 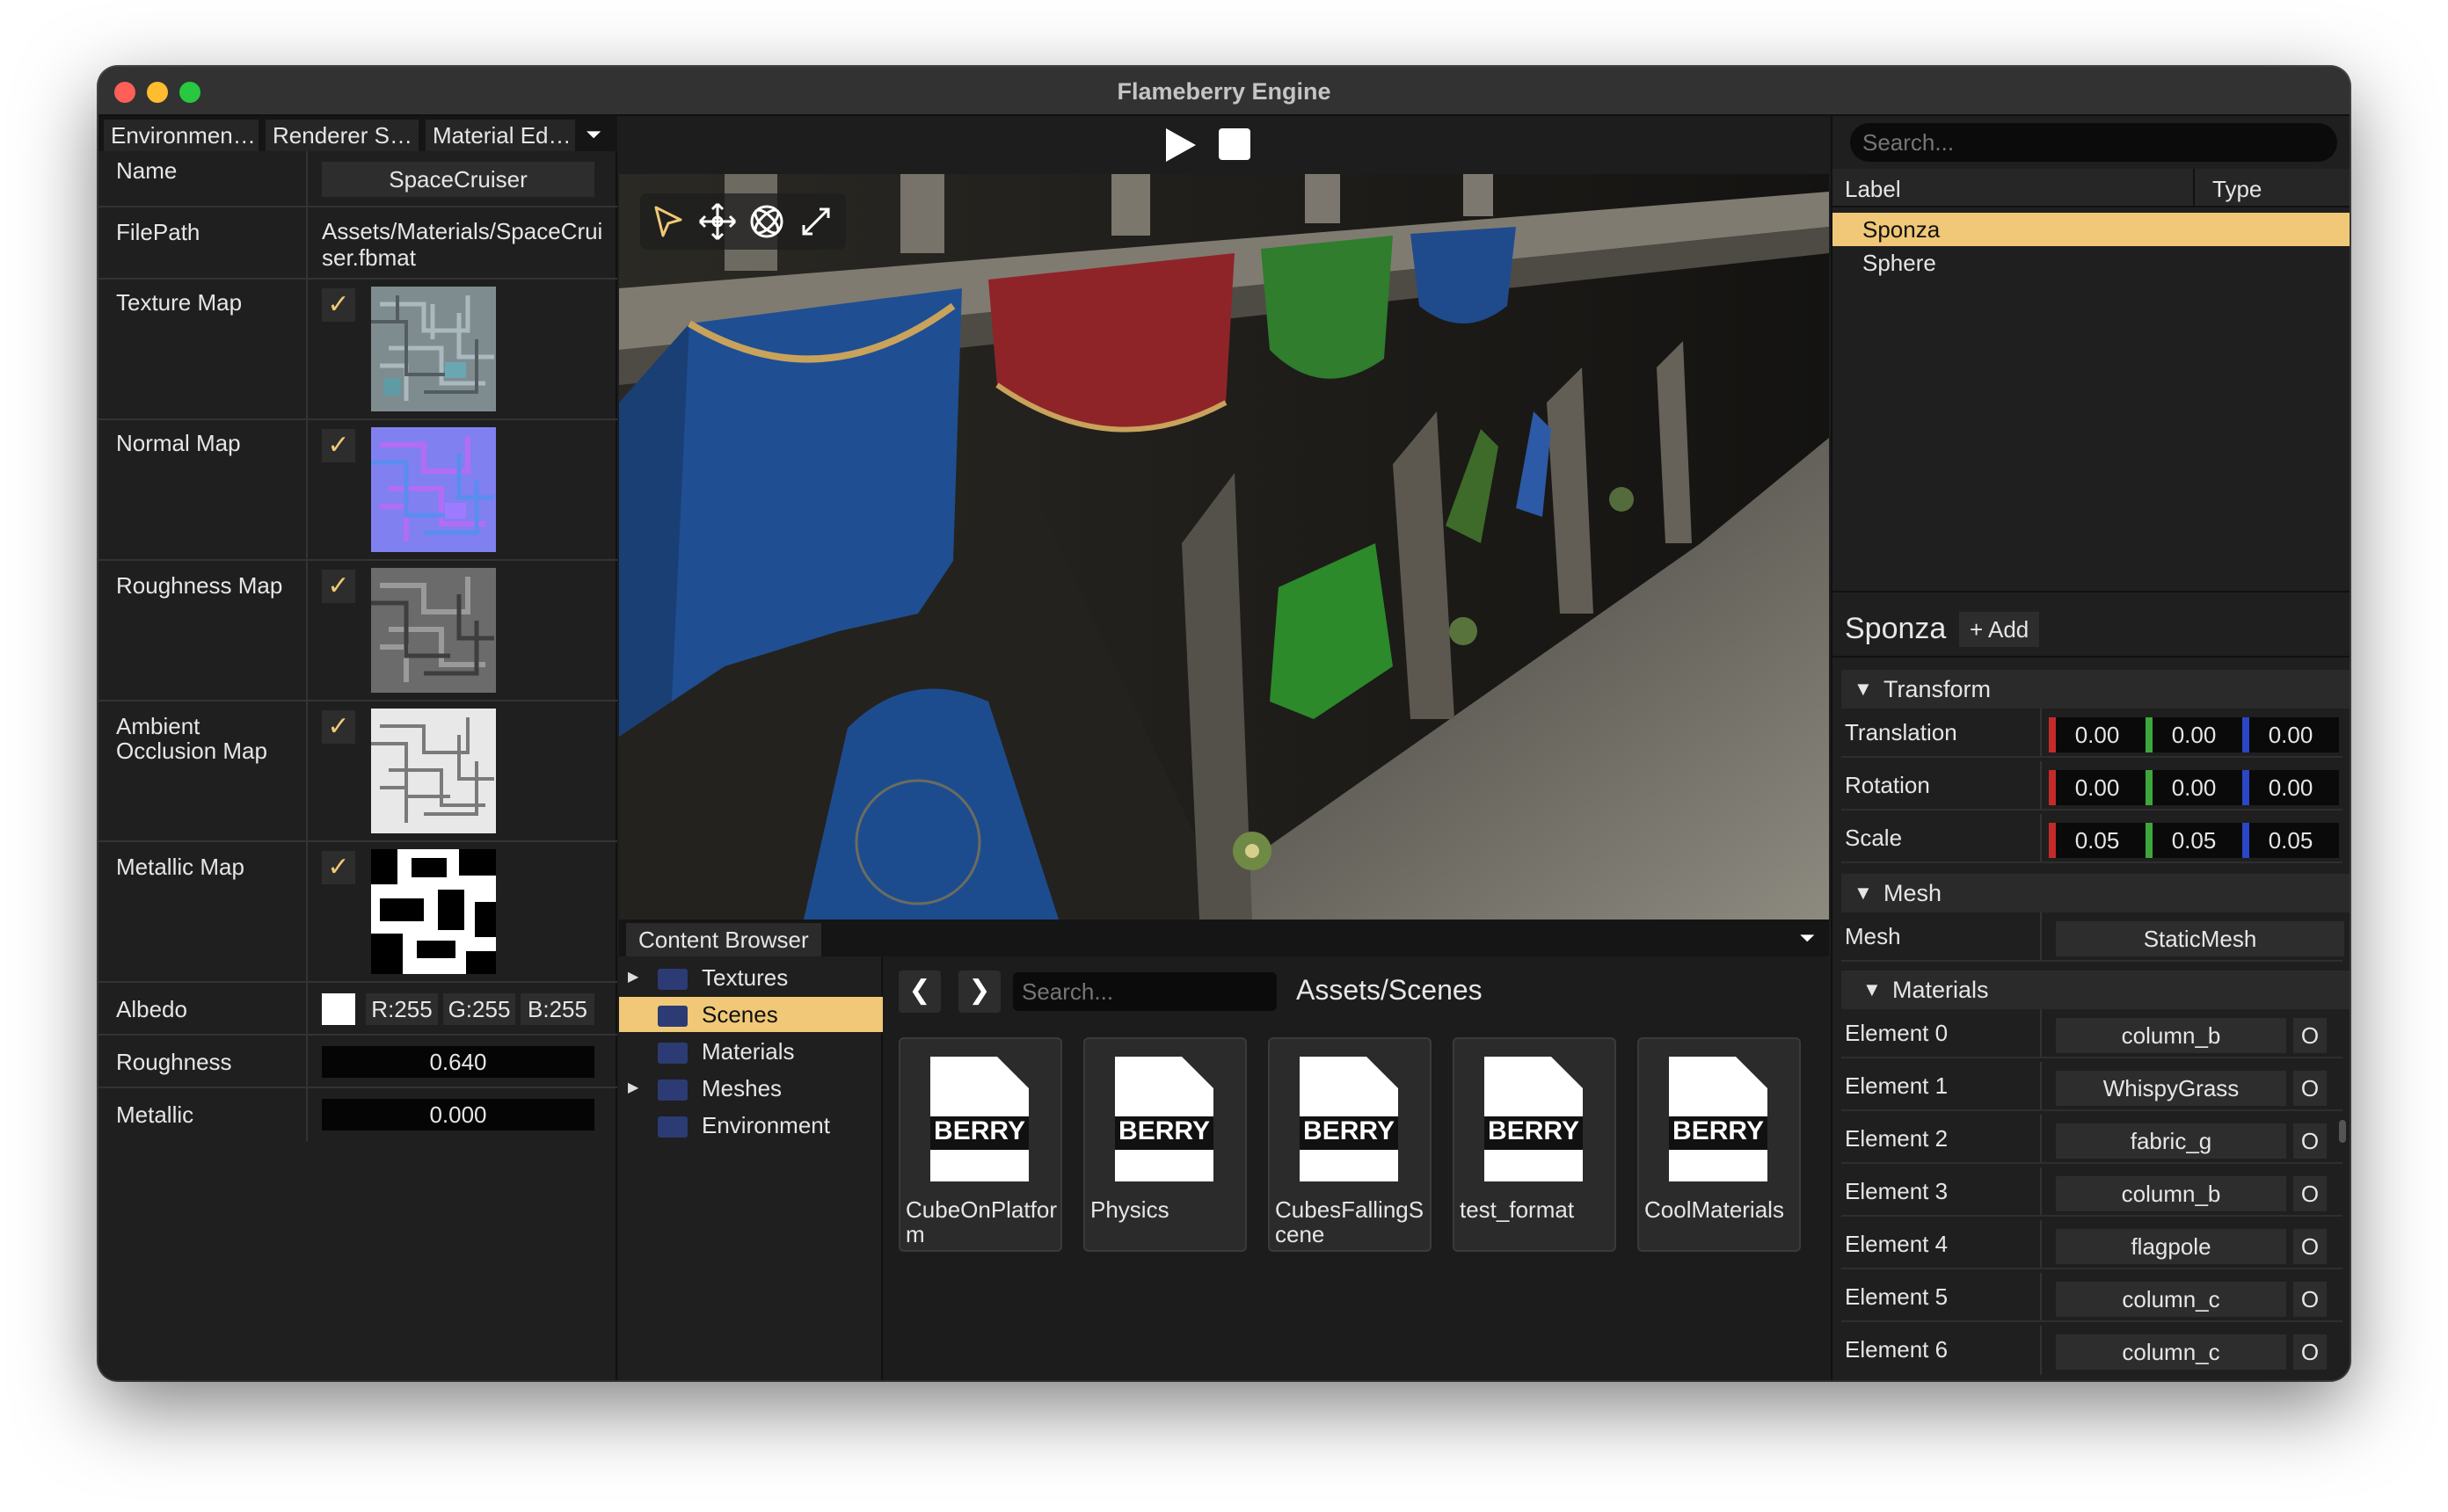 What do you see at coordinates (2091, 188) in the screenshot?
I see `hierarchy-header: Label Type` at bounding box center [2091, 188].